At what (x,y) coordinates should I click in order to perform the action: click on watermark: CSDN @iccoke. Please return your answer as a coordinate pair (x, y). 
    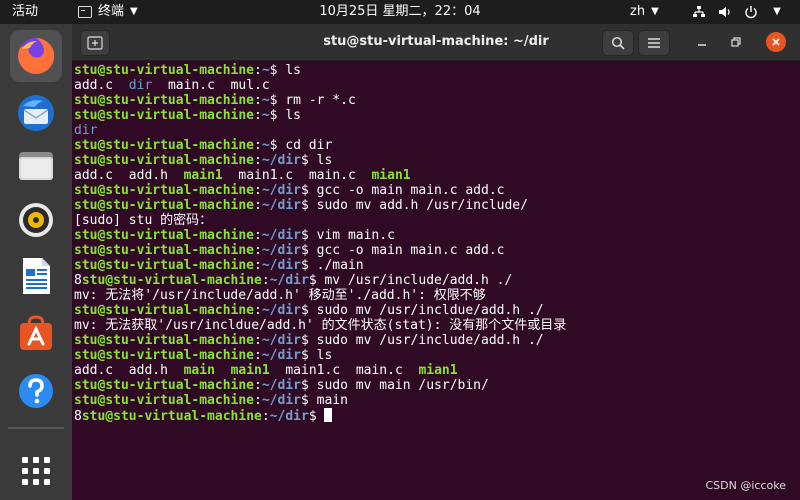
    Looking at the image, I should click on (746, 485).